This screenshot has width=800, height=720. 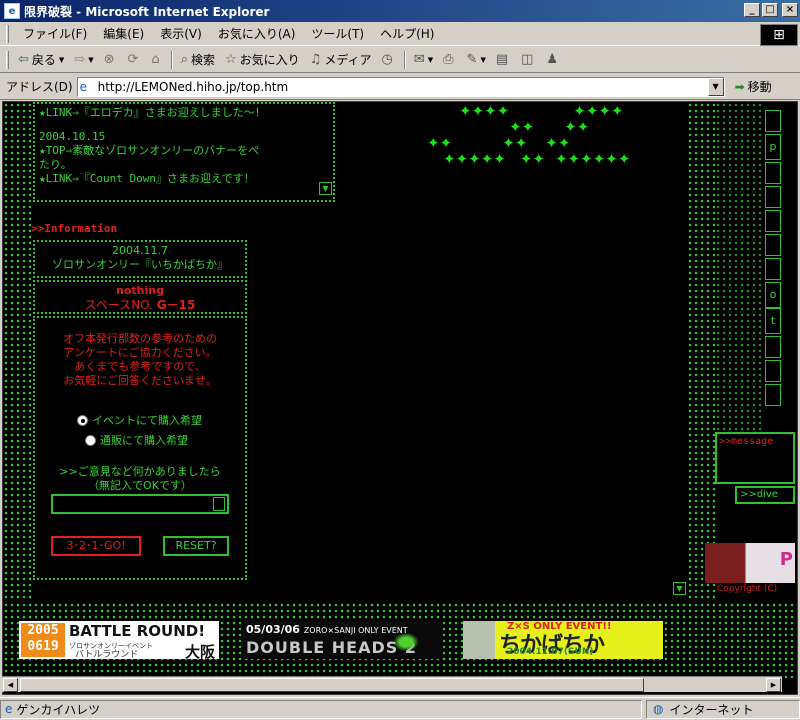 I want to click on submit-button: 3･2･1･GO!, so click(x=96, y=546).